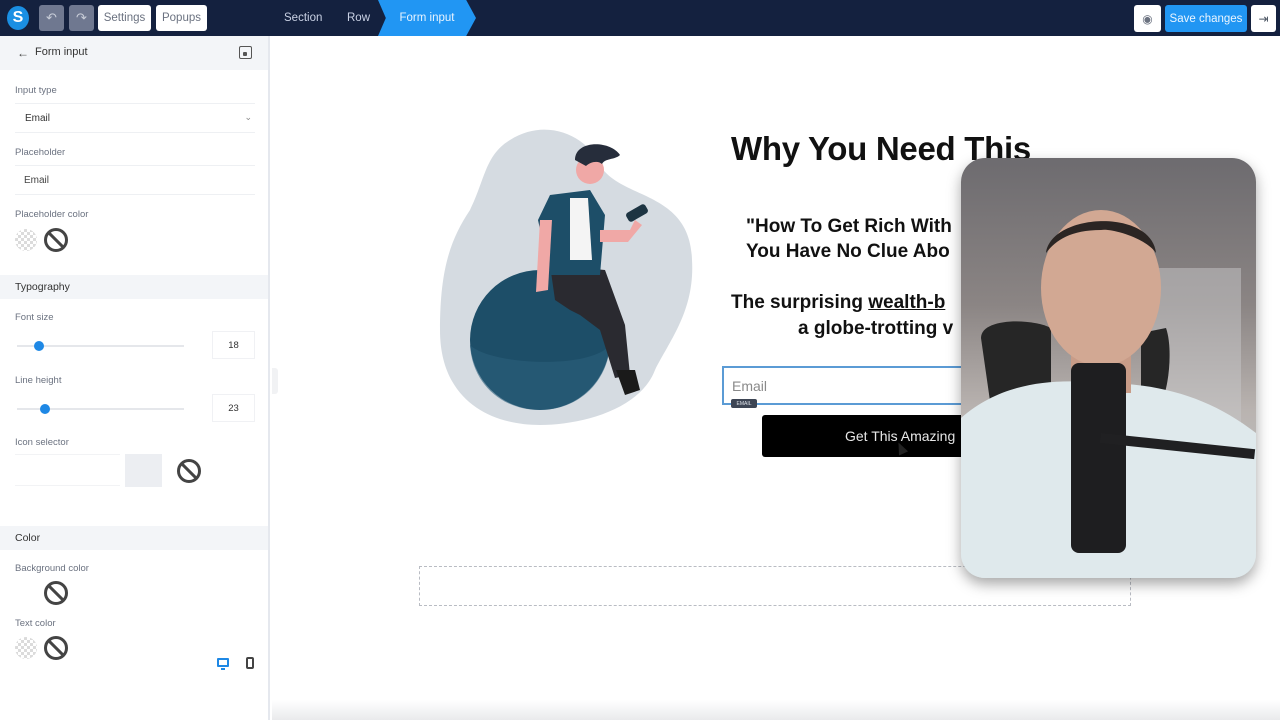 Image resolution: width=1280 pixels, height=720 pixels. I want to click on breadcrumb-section: Section, so click(303, 18).